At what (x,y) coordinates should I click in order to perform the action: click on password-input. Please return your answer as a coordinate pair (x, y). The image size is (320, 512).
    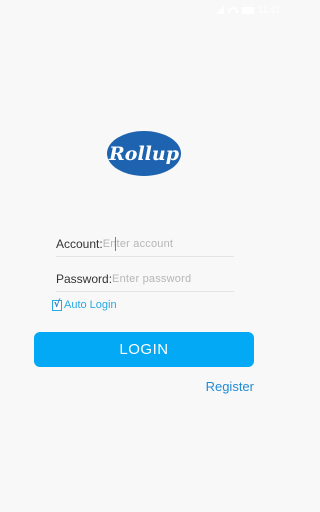
    Looking at the image, I should click on (183, 278).